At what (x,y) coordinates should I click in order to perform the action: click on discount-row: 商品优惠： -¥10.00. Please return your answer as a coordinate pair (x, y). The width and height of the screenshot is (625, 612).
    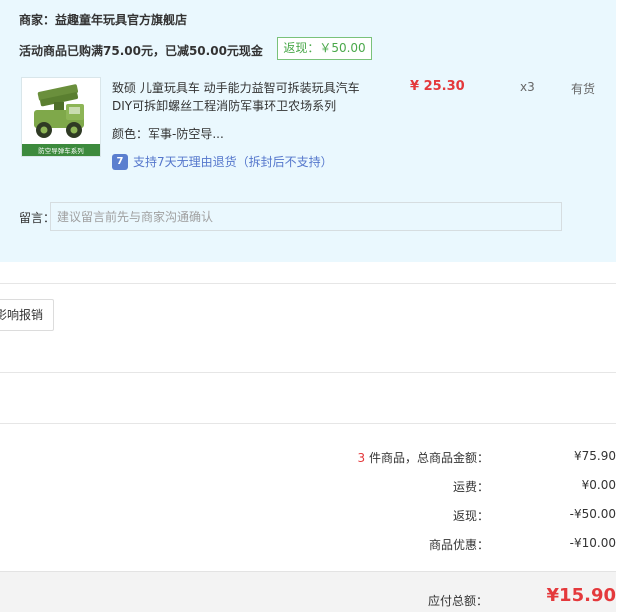
    Looking at the image, I should click on (458, 546).